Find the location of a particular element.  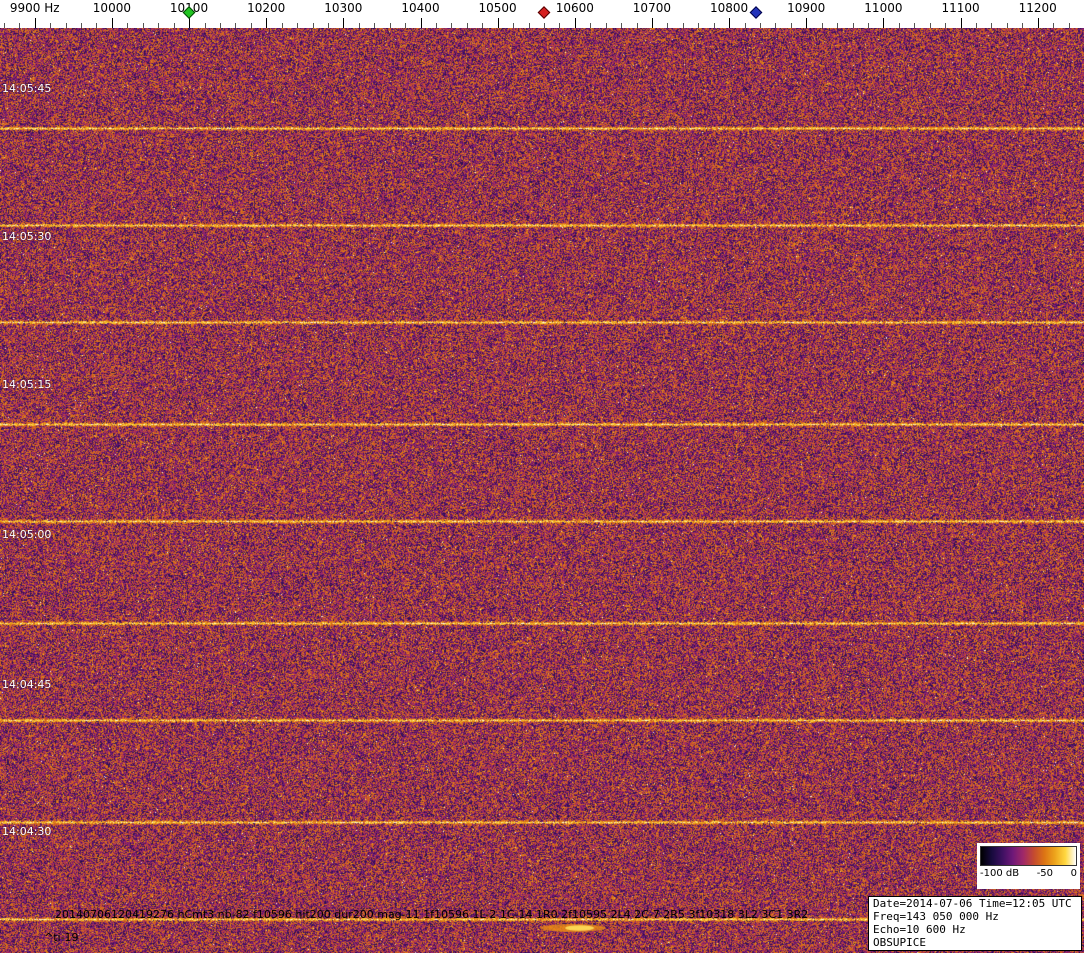

legend-mid-label: -50 is located at coordinates (1045, 873).